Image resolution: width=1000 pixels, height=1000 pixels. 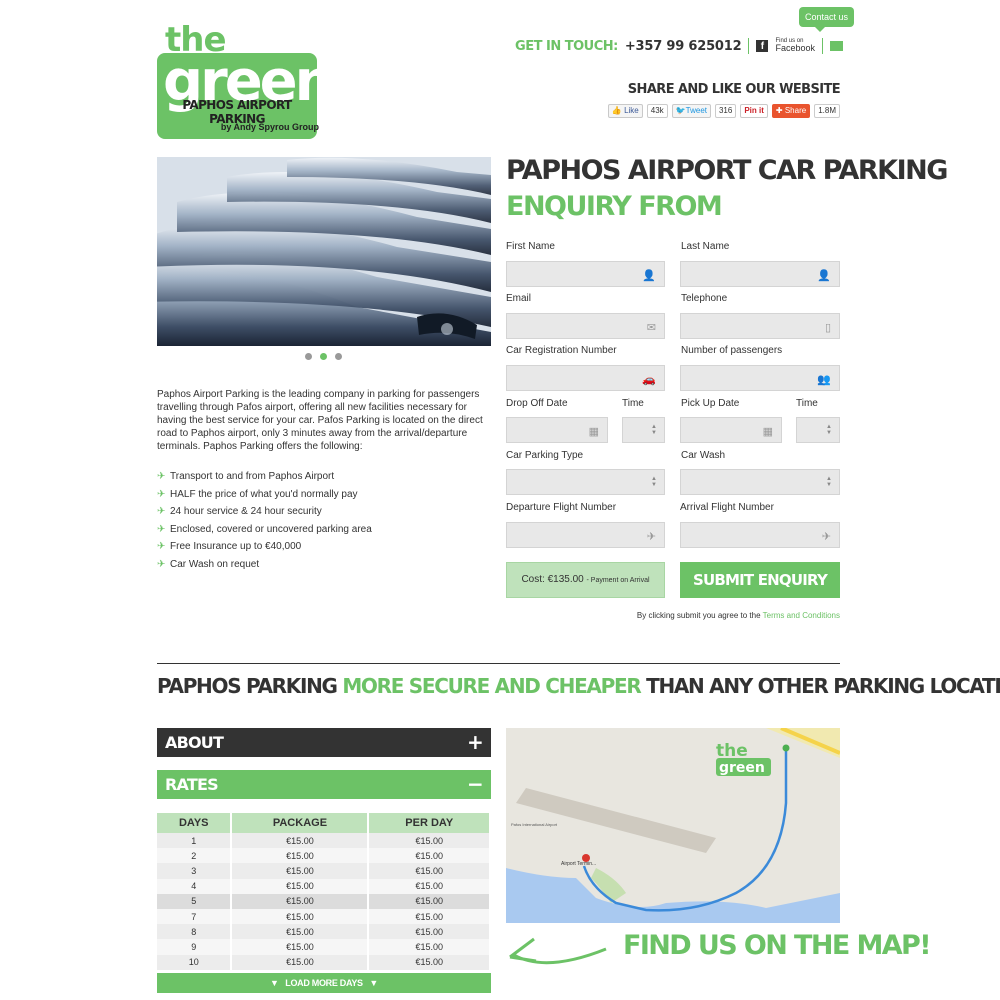 I want to click on map-label: Pafos International Airport, so click(x=534, y=824).